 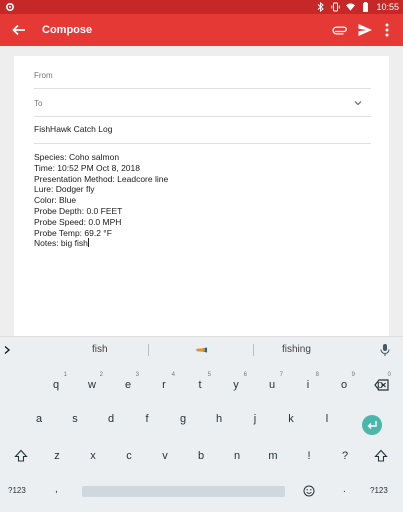 What do you see at coordinates (73, 129) in the screenshot?
I see `subject-field: FishHawk Catch Log` at bounding box center [73, 129].